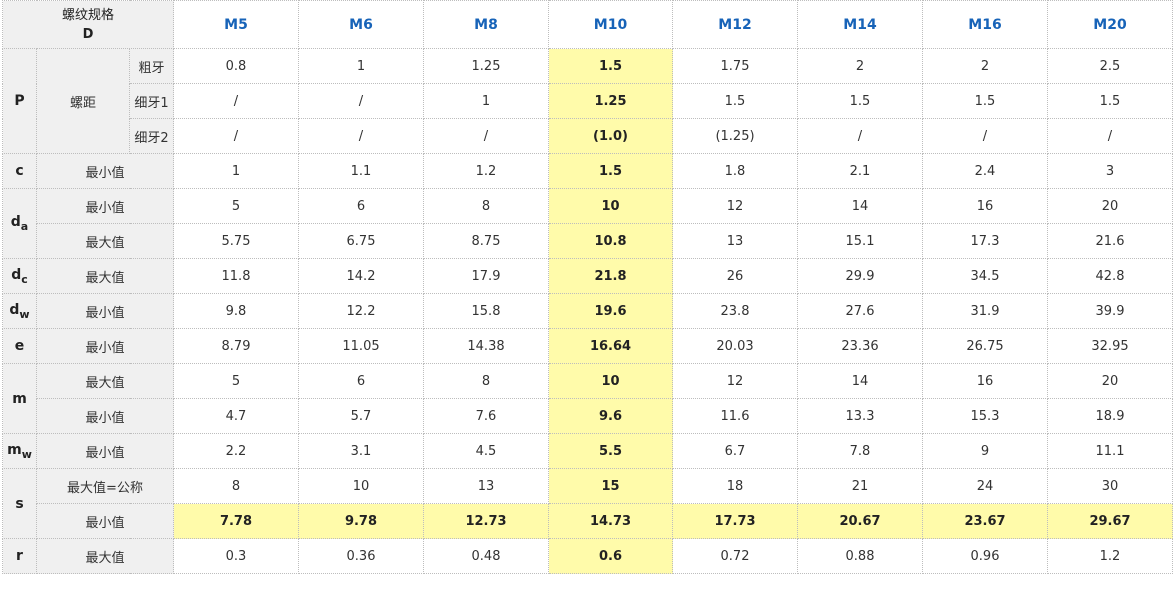 This screenshot has width=1175, height=590. What do you see at coordinates (860, 24) in the screenshot?
I see `size-header: M14` at bounding box center [860, 24].